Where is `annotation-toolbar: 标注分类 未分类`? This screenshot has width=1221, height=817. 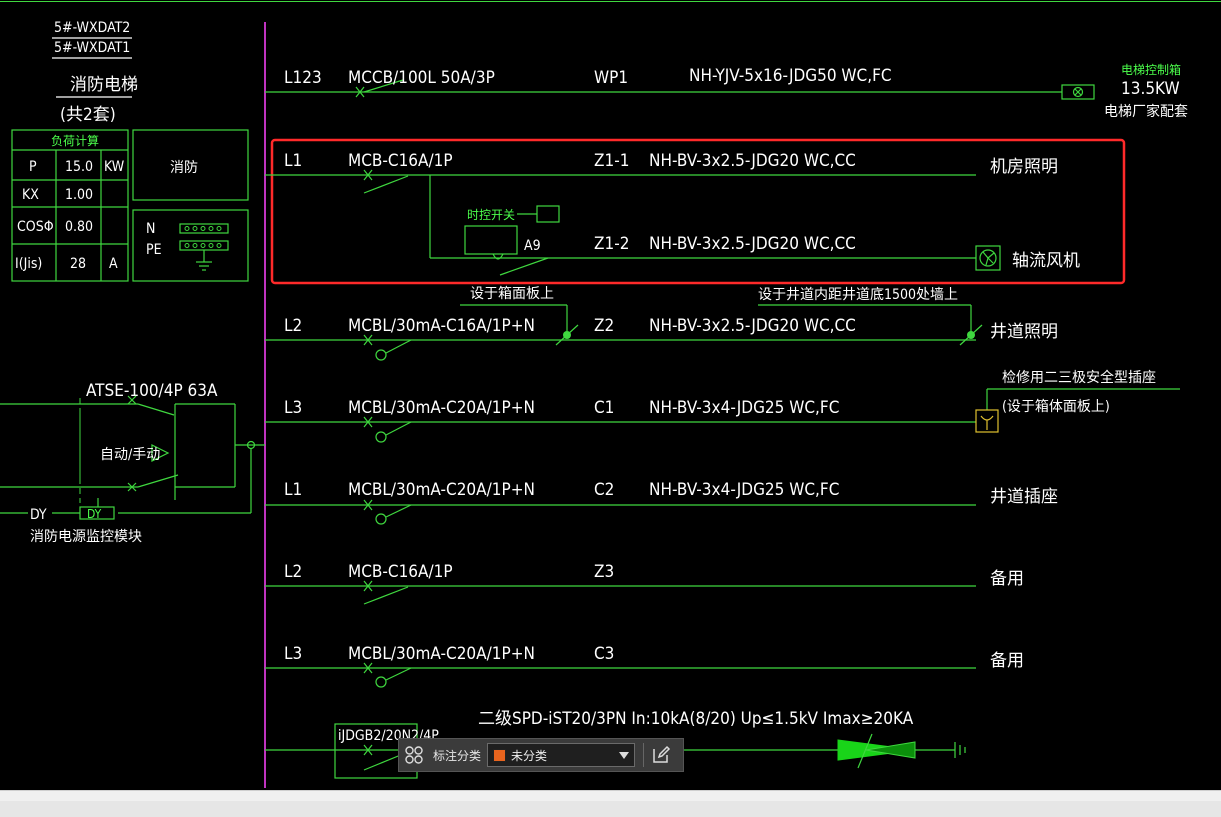 annotation-toolbar: 标注分类 未分类 is located at coordinates (541, 755).